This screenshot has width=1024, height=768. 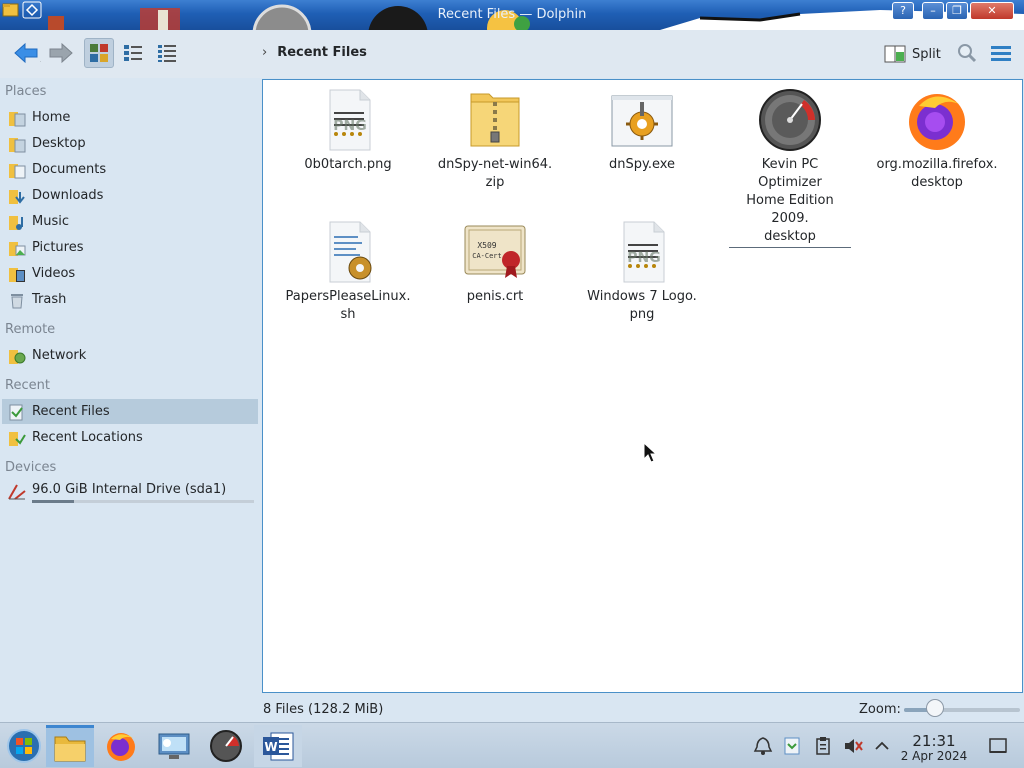 I want to click on sidebar-item-recent-locations: Recent Locations, so click(x=130, y=437).